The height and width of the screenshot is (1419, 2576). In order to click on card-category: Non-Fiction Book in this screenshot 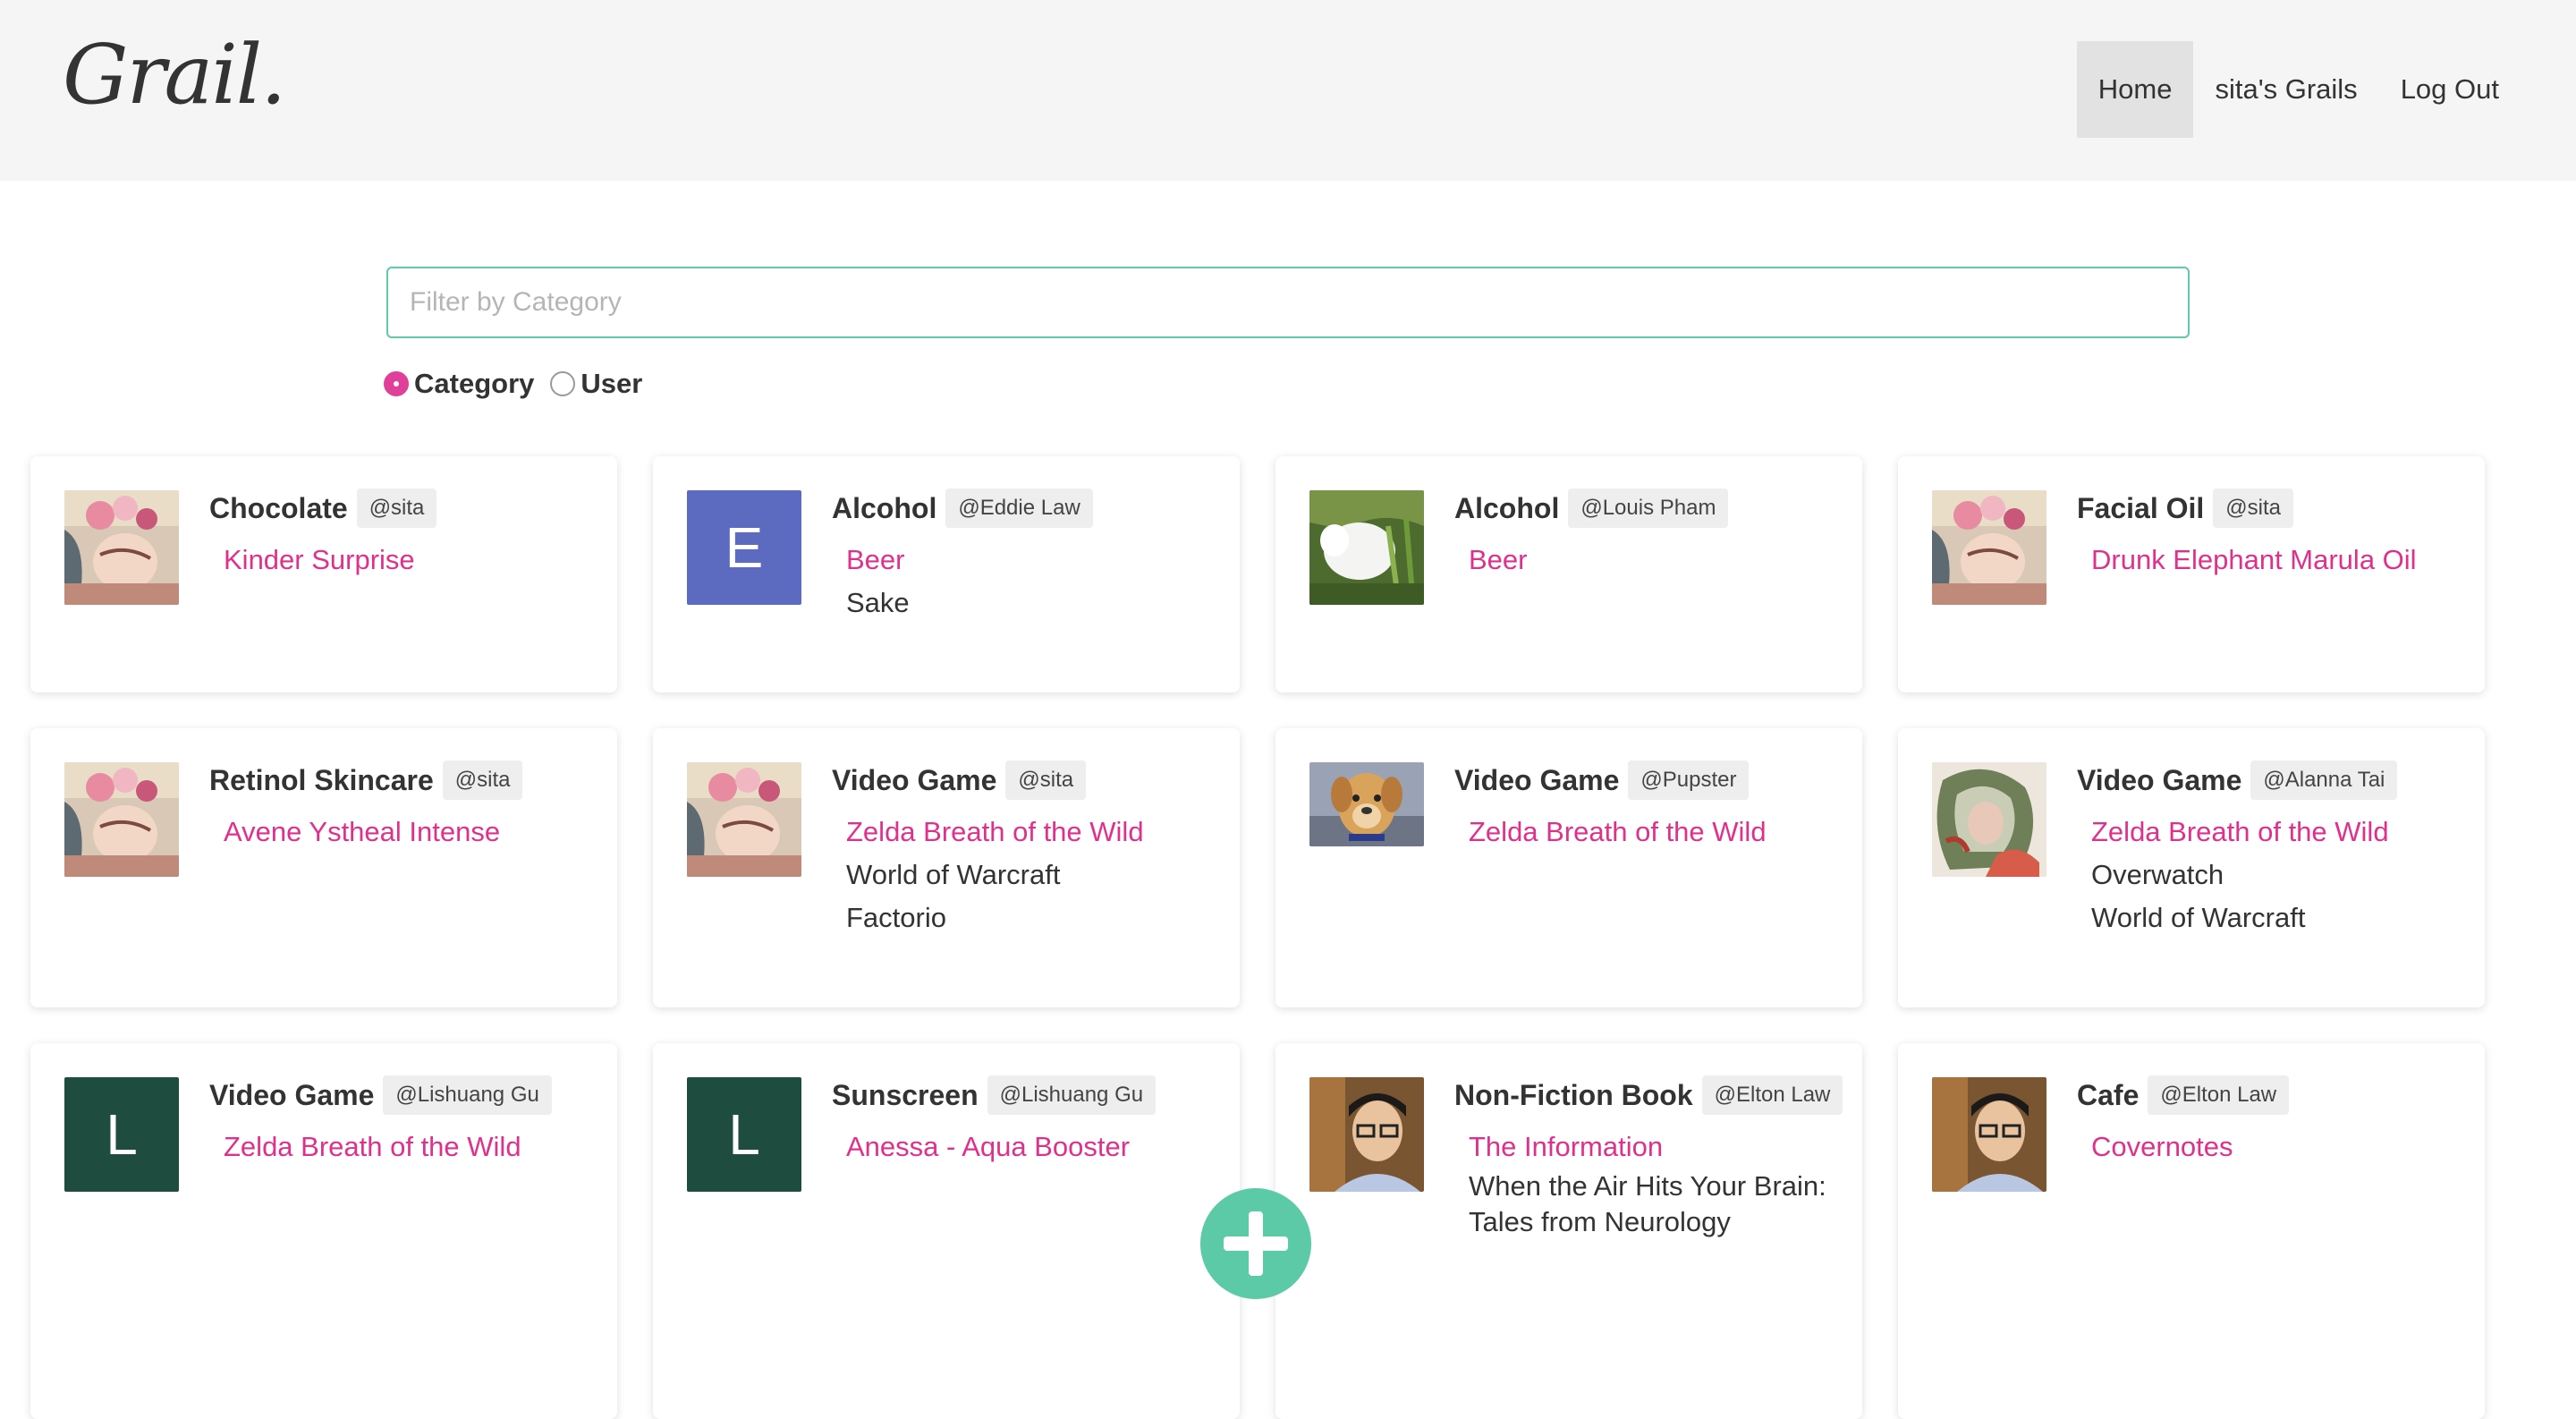, I will do `click(1573, 1095)`.